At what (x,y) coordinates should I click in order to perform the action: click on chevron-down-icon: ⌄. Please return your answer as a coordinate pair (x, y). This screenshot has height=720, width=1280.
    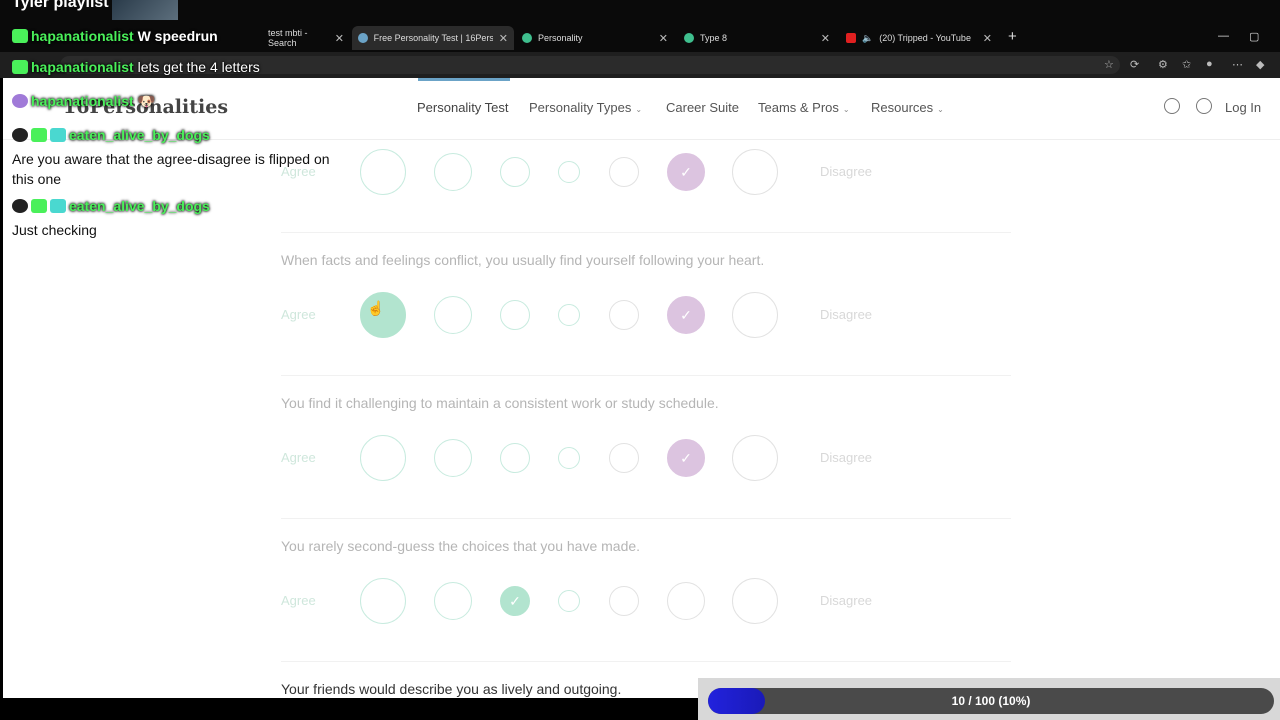
    Looking at the image, I should click on (846, 109).